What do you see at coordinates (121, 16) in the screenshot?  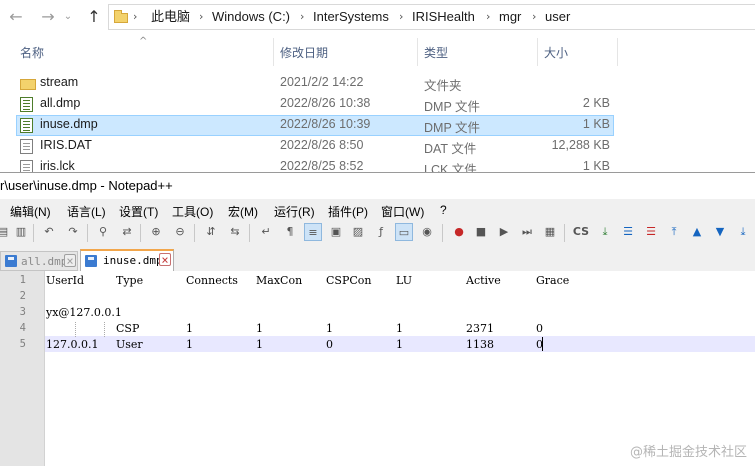 I see `folder-icon` at bounding box center [121, 16].